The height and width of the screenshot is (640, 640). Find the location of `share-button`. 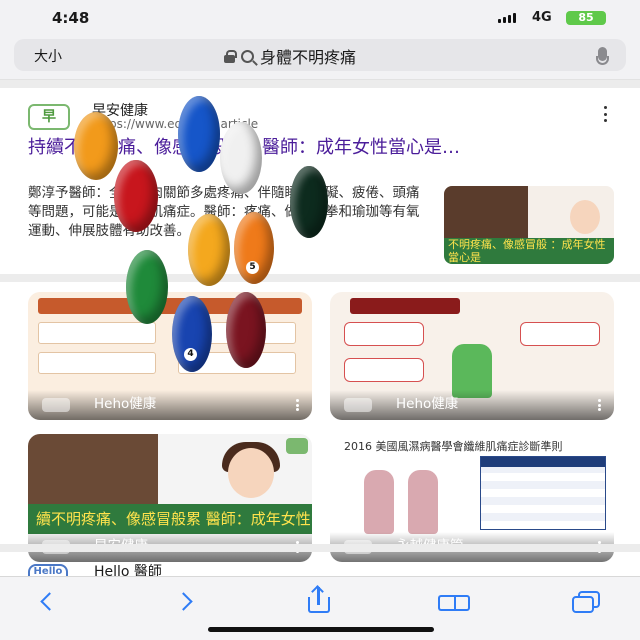

share-button is located at coordinates (319, 602).